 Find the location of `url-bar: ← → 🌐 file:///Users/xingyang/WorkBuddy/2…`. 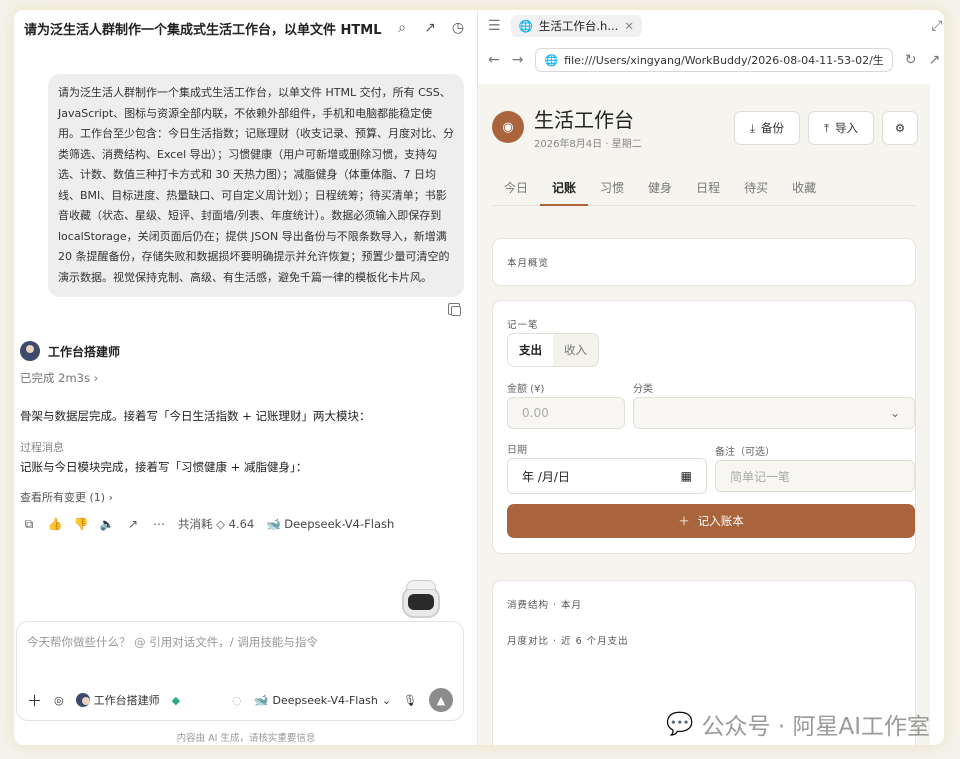

url-bar: ← → 🌐 file:///Users/xingyang/WorkBuddy/2… is located at coordinates (711, 60).